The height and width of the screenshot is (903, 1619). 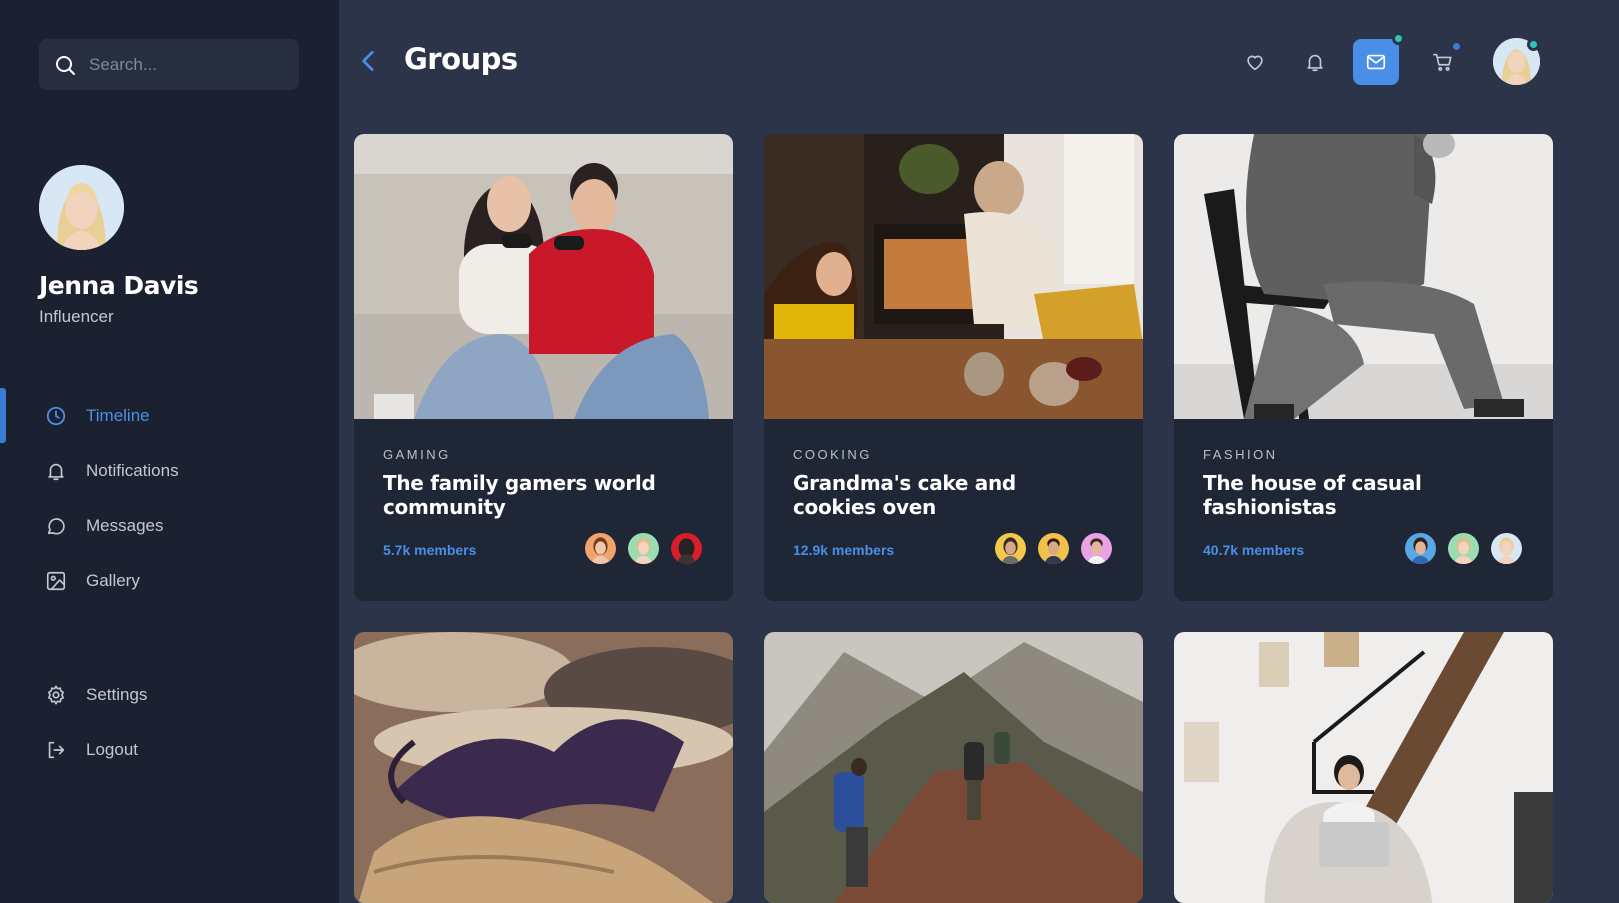 What do you see at coordinates (1442, 62) in the screenshot?
I see `cart-icon` at bounding box center [1442, 62].